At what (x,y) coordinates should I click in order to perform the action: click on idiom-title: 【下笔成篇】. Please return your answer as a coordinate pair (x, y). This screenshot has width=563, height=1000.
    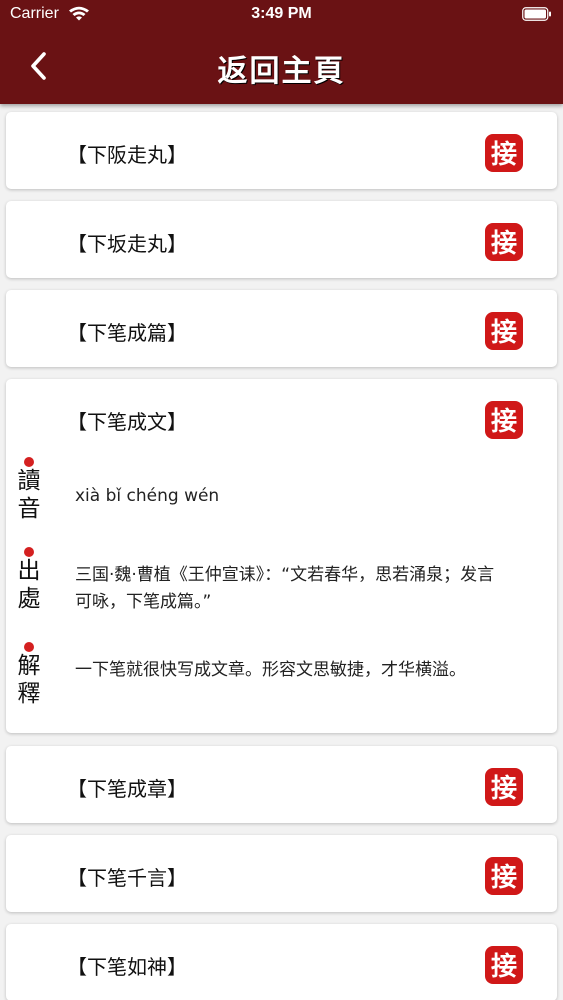
    Looking at the image, I should click on (127, 333).